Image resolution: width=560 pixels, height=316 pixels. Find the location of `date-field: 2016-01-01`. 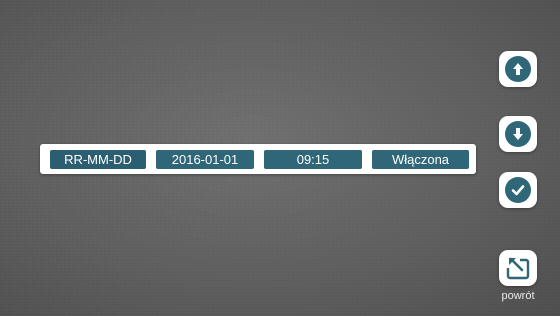

date-field: 2016-01-01 is located at coordinates (205, 159).